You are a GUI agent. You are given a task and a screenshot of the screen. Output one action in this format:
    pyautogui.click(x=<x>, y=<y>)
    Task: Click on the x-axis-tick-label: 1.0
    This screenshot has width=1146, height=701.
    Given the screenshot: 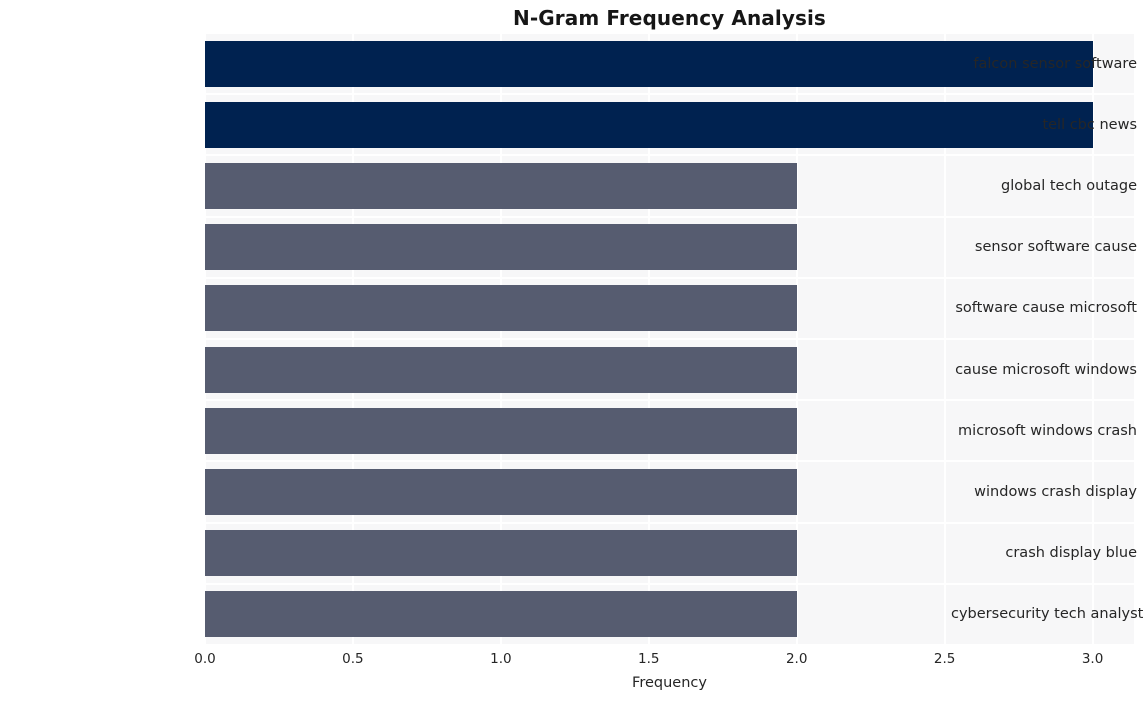 What is the action you would take?
    pyautogui.click(x=501, y=659)
    